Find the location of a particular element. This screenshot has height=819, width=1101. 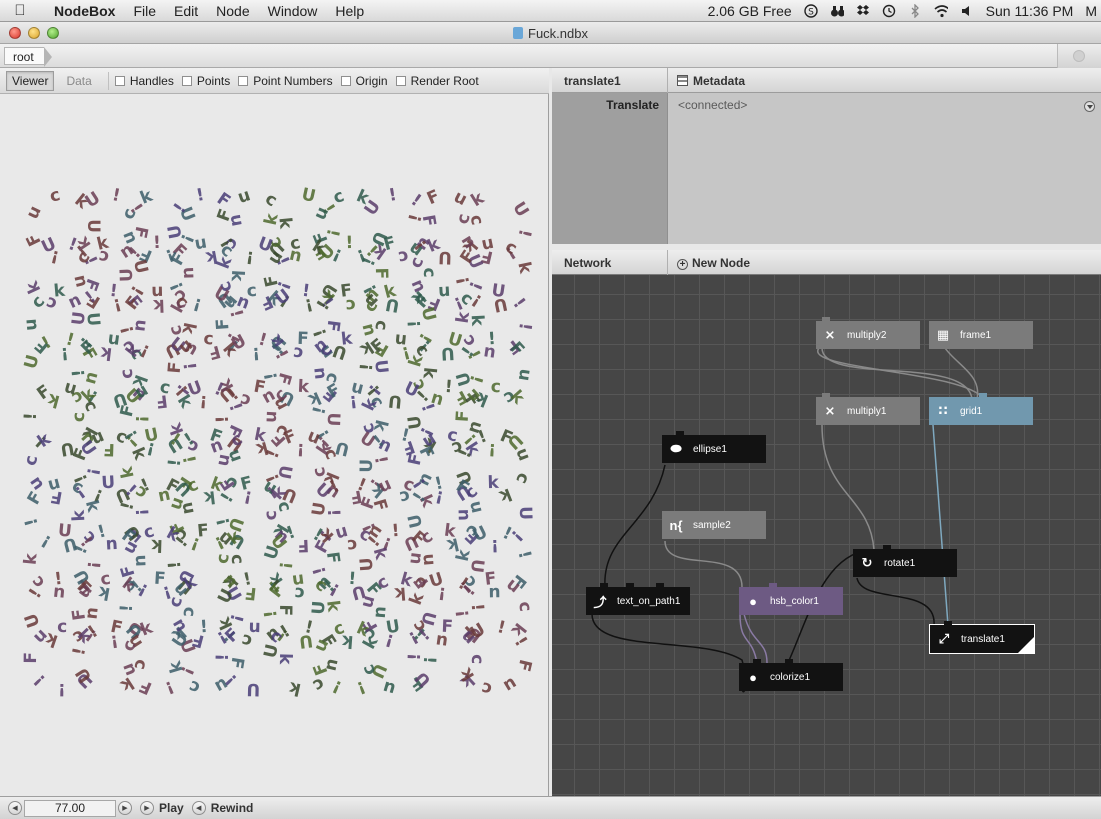

play-button: ▶ Play is located at coordinates (162, 808).